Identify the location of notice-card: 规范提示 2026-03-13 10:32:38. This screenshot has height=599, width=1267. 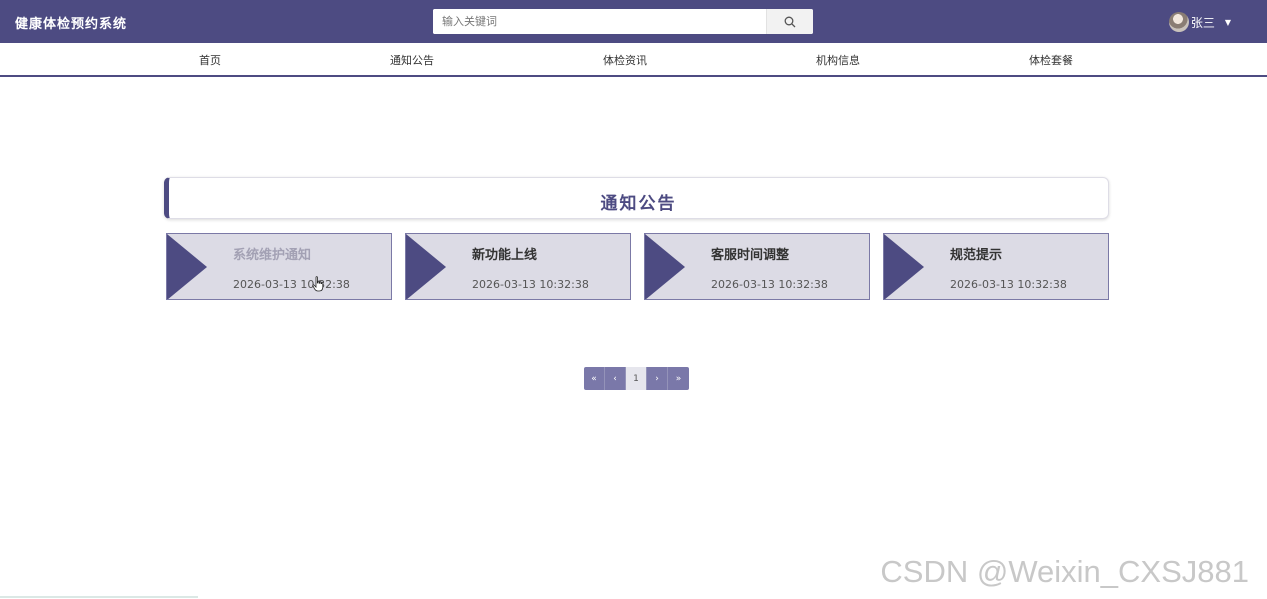
(996, 266).